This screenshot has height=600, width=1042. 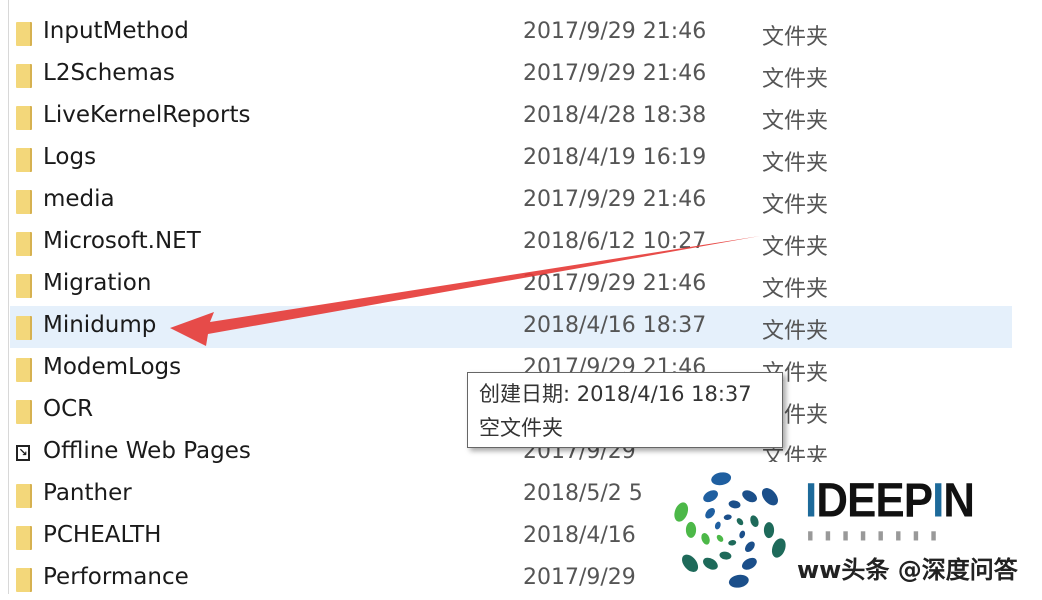 What do you see at coordinates (907, 570) in the screenshot?
I see `watermark-text: ww头条 @深度问答` at bounding box center [907, 570].